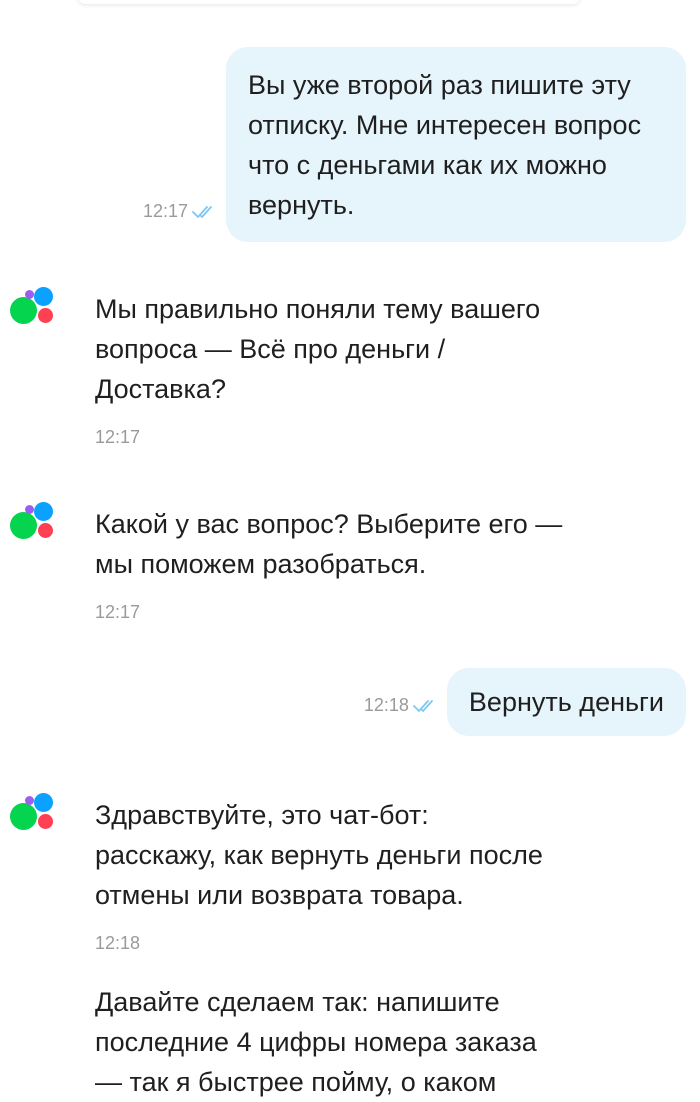  What do you see at coordinates (279, 895) in the screenshot?
I see `message-line: отмены или возврата товара.` at bounding box center [279, 895].